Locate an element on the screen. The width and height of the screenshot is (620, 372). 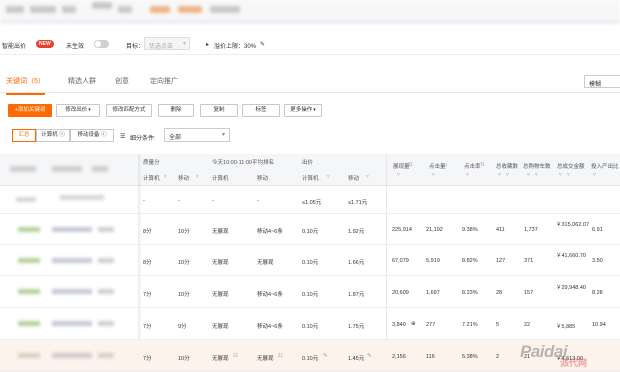
keyword-header-blur is located at coordinates (67, 169).